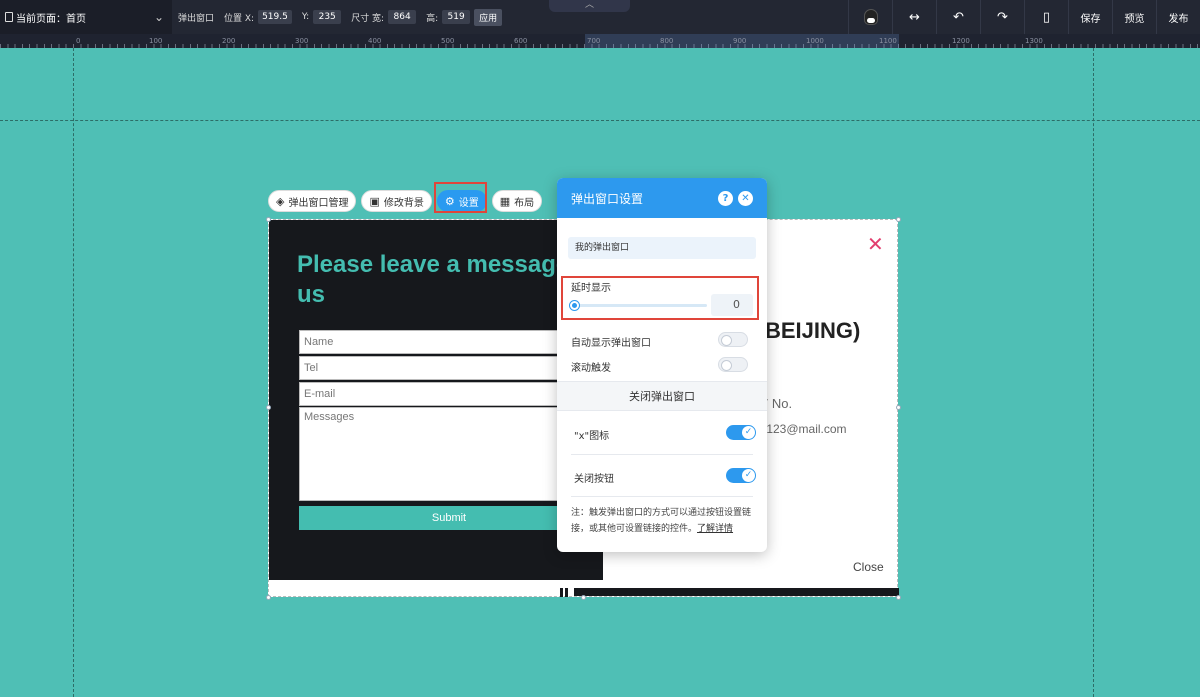  I want to click on pause-icon, so click(566, 592).